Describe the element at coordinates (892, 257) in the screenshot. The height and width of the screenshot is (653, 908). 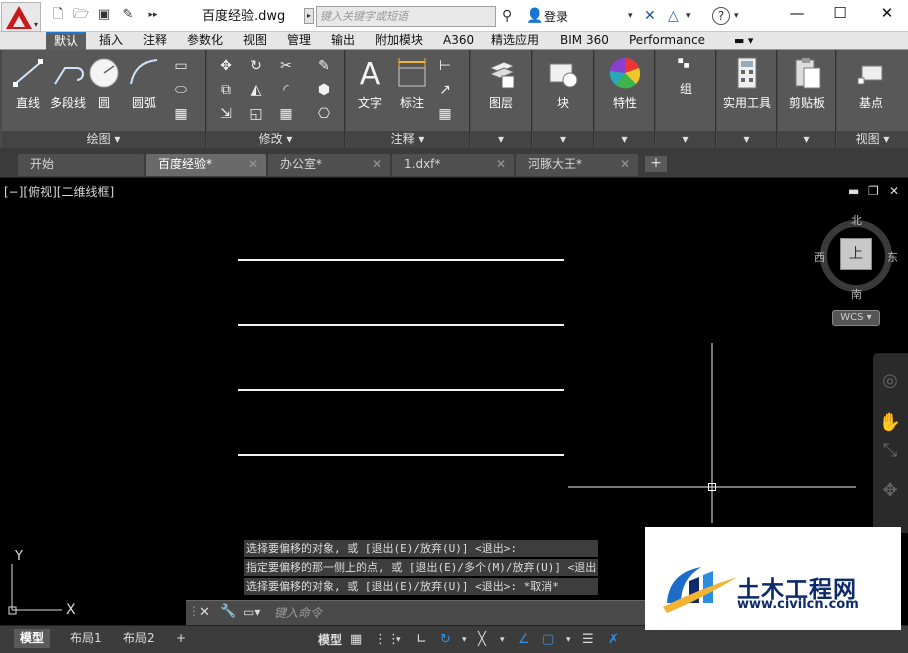
I see `compass-east: 东` at that location.